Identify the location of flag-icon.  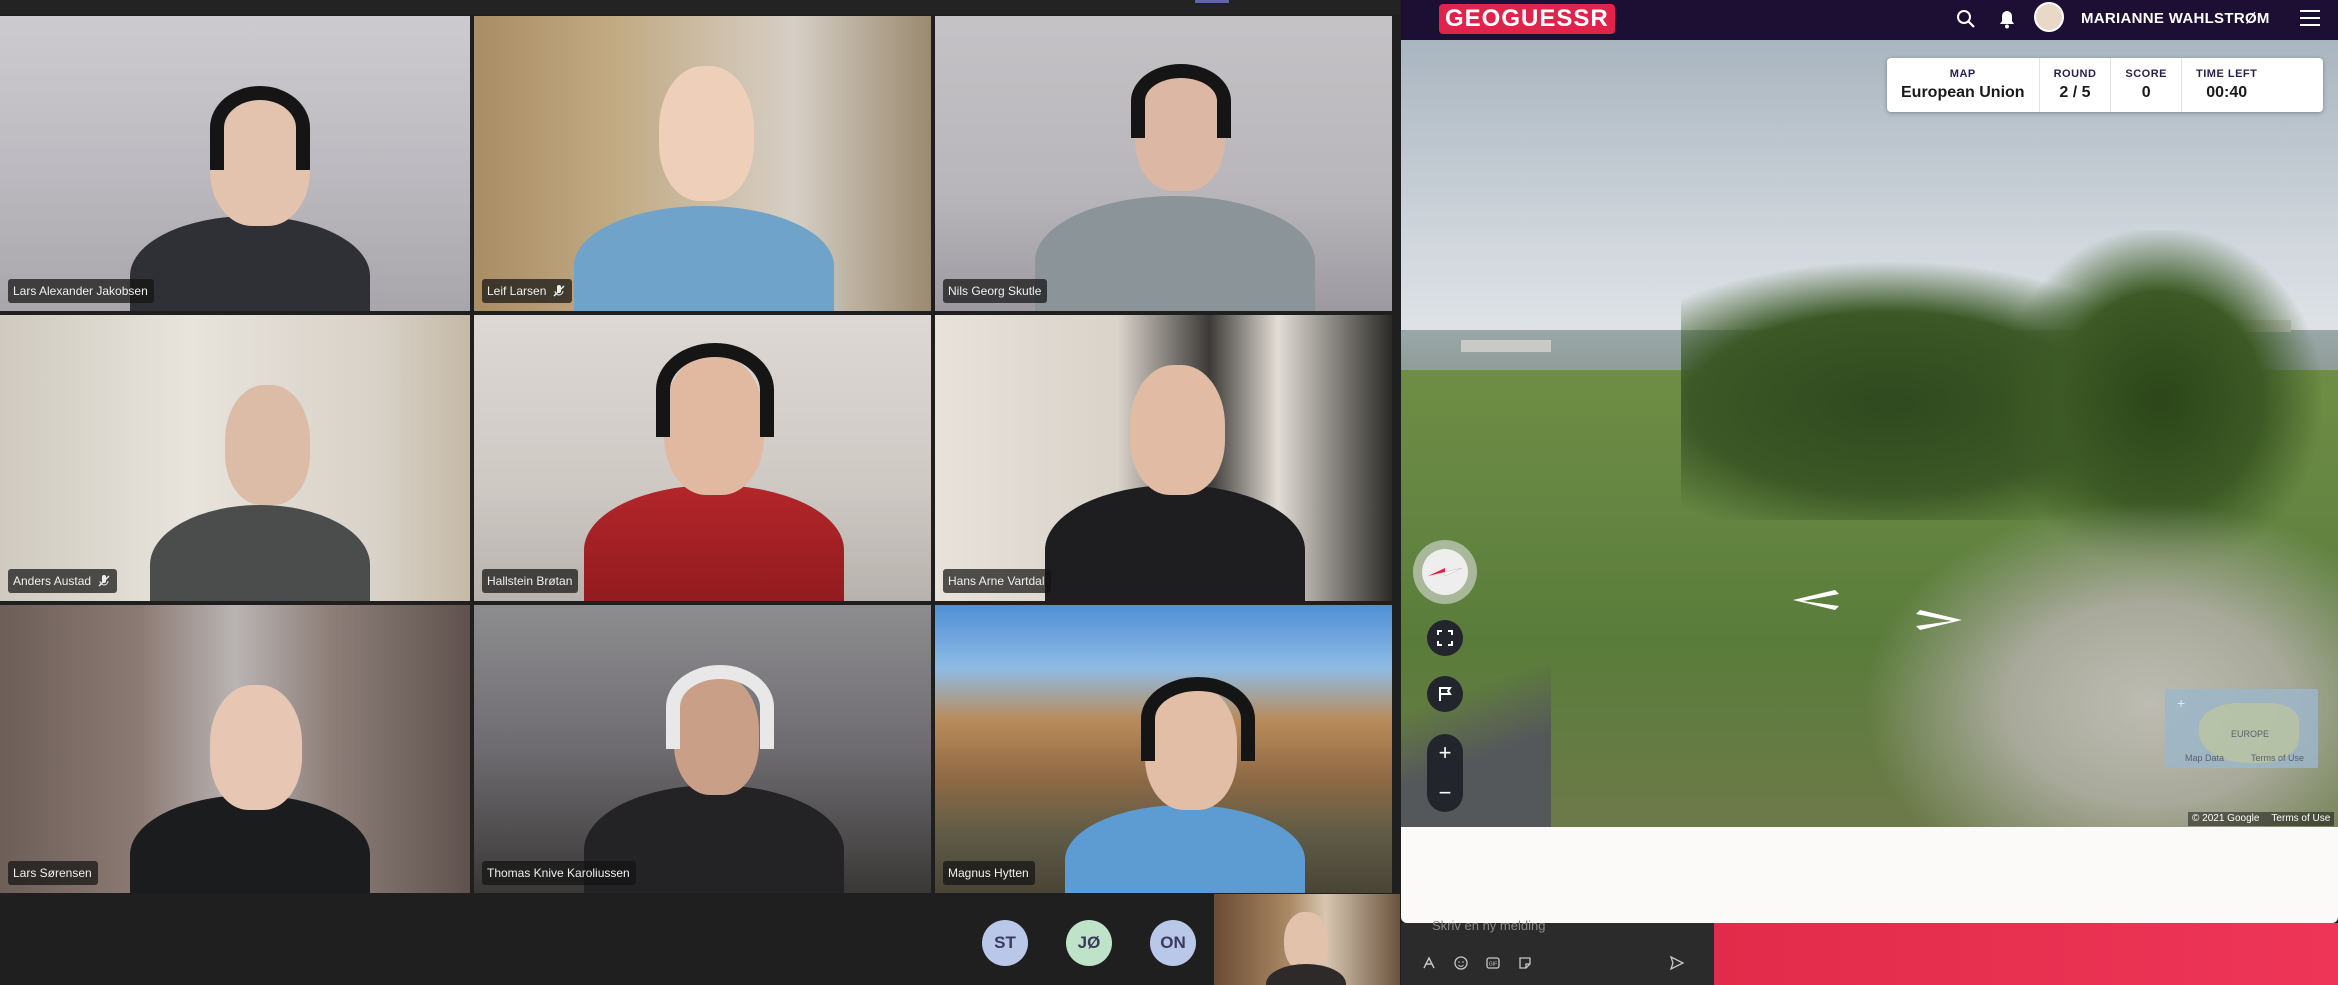
(1445, 694).